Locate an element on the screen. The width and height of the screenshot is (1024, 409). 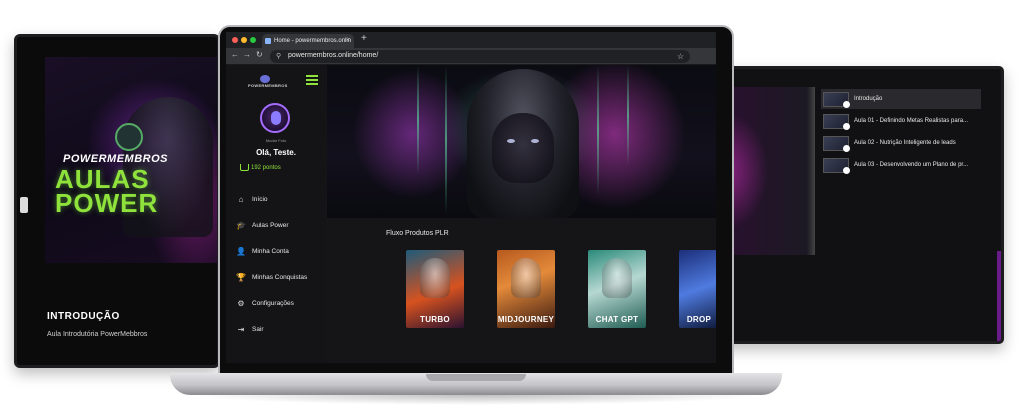
sidebar-item-minha-conta: 👤 Minha Conta is located at coordinates (280, 251).